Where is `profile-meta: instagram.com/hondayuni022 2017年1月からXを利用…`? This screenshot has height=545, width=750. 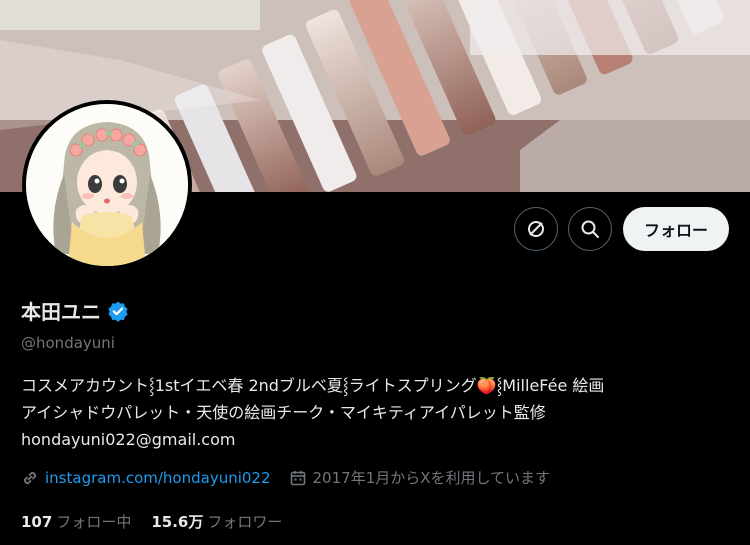 profile-meta: instagram.com/hondayuni022 2017年1月からXを利用… is located at coordinates (285, 477).